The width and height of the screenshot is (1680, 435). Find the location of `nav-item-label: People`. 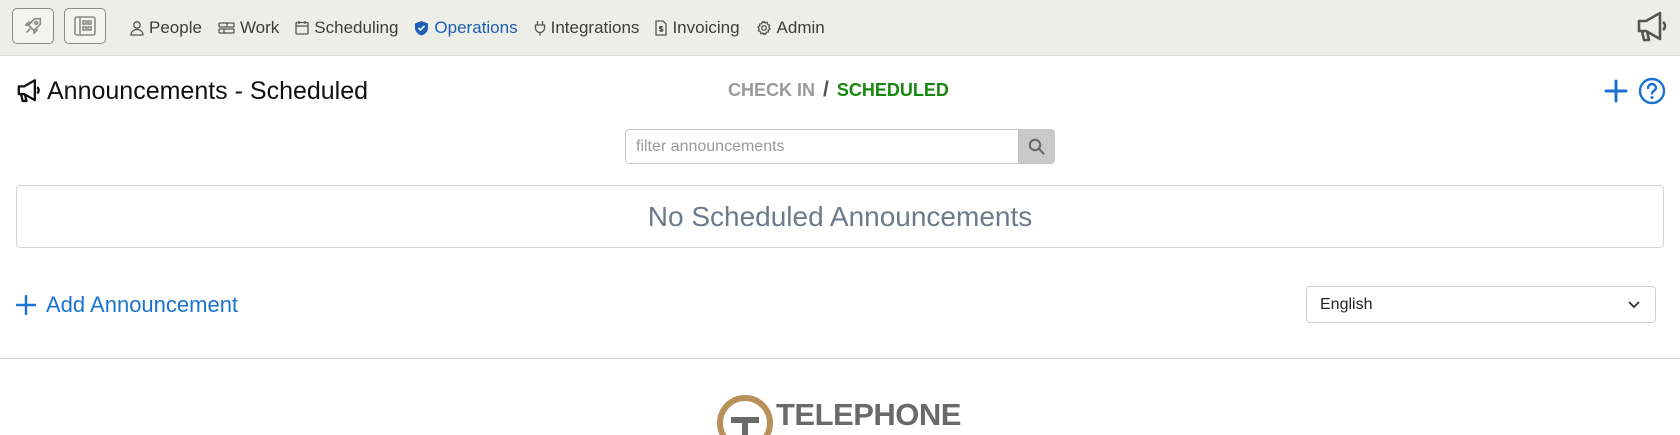

nav-item-label: People is located at coordinates (175, 27).